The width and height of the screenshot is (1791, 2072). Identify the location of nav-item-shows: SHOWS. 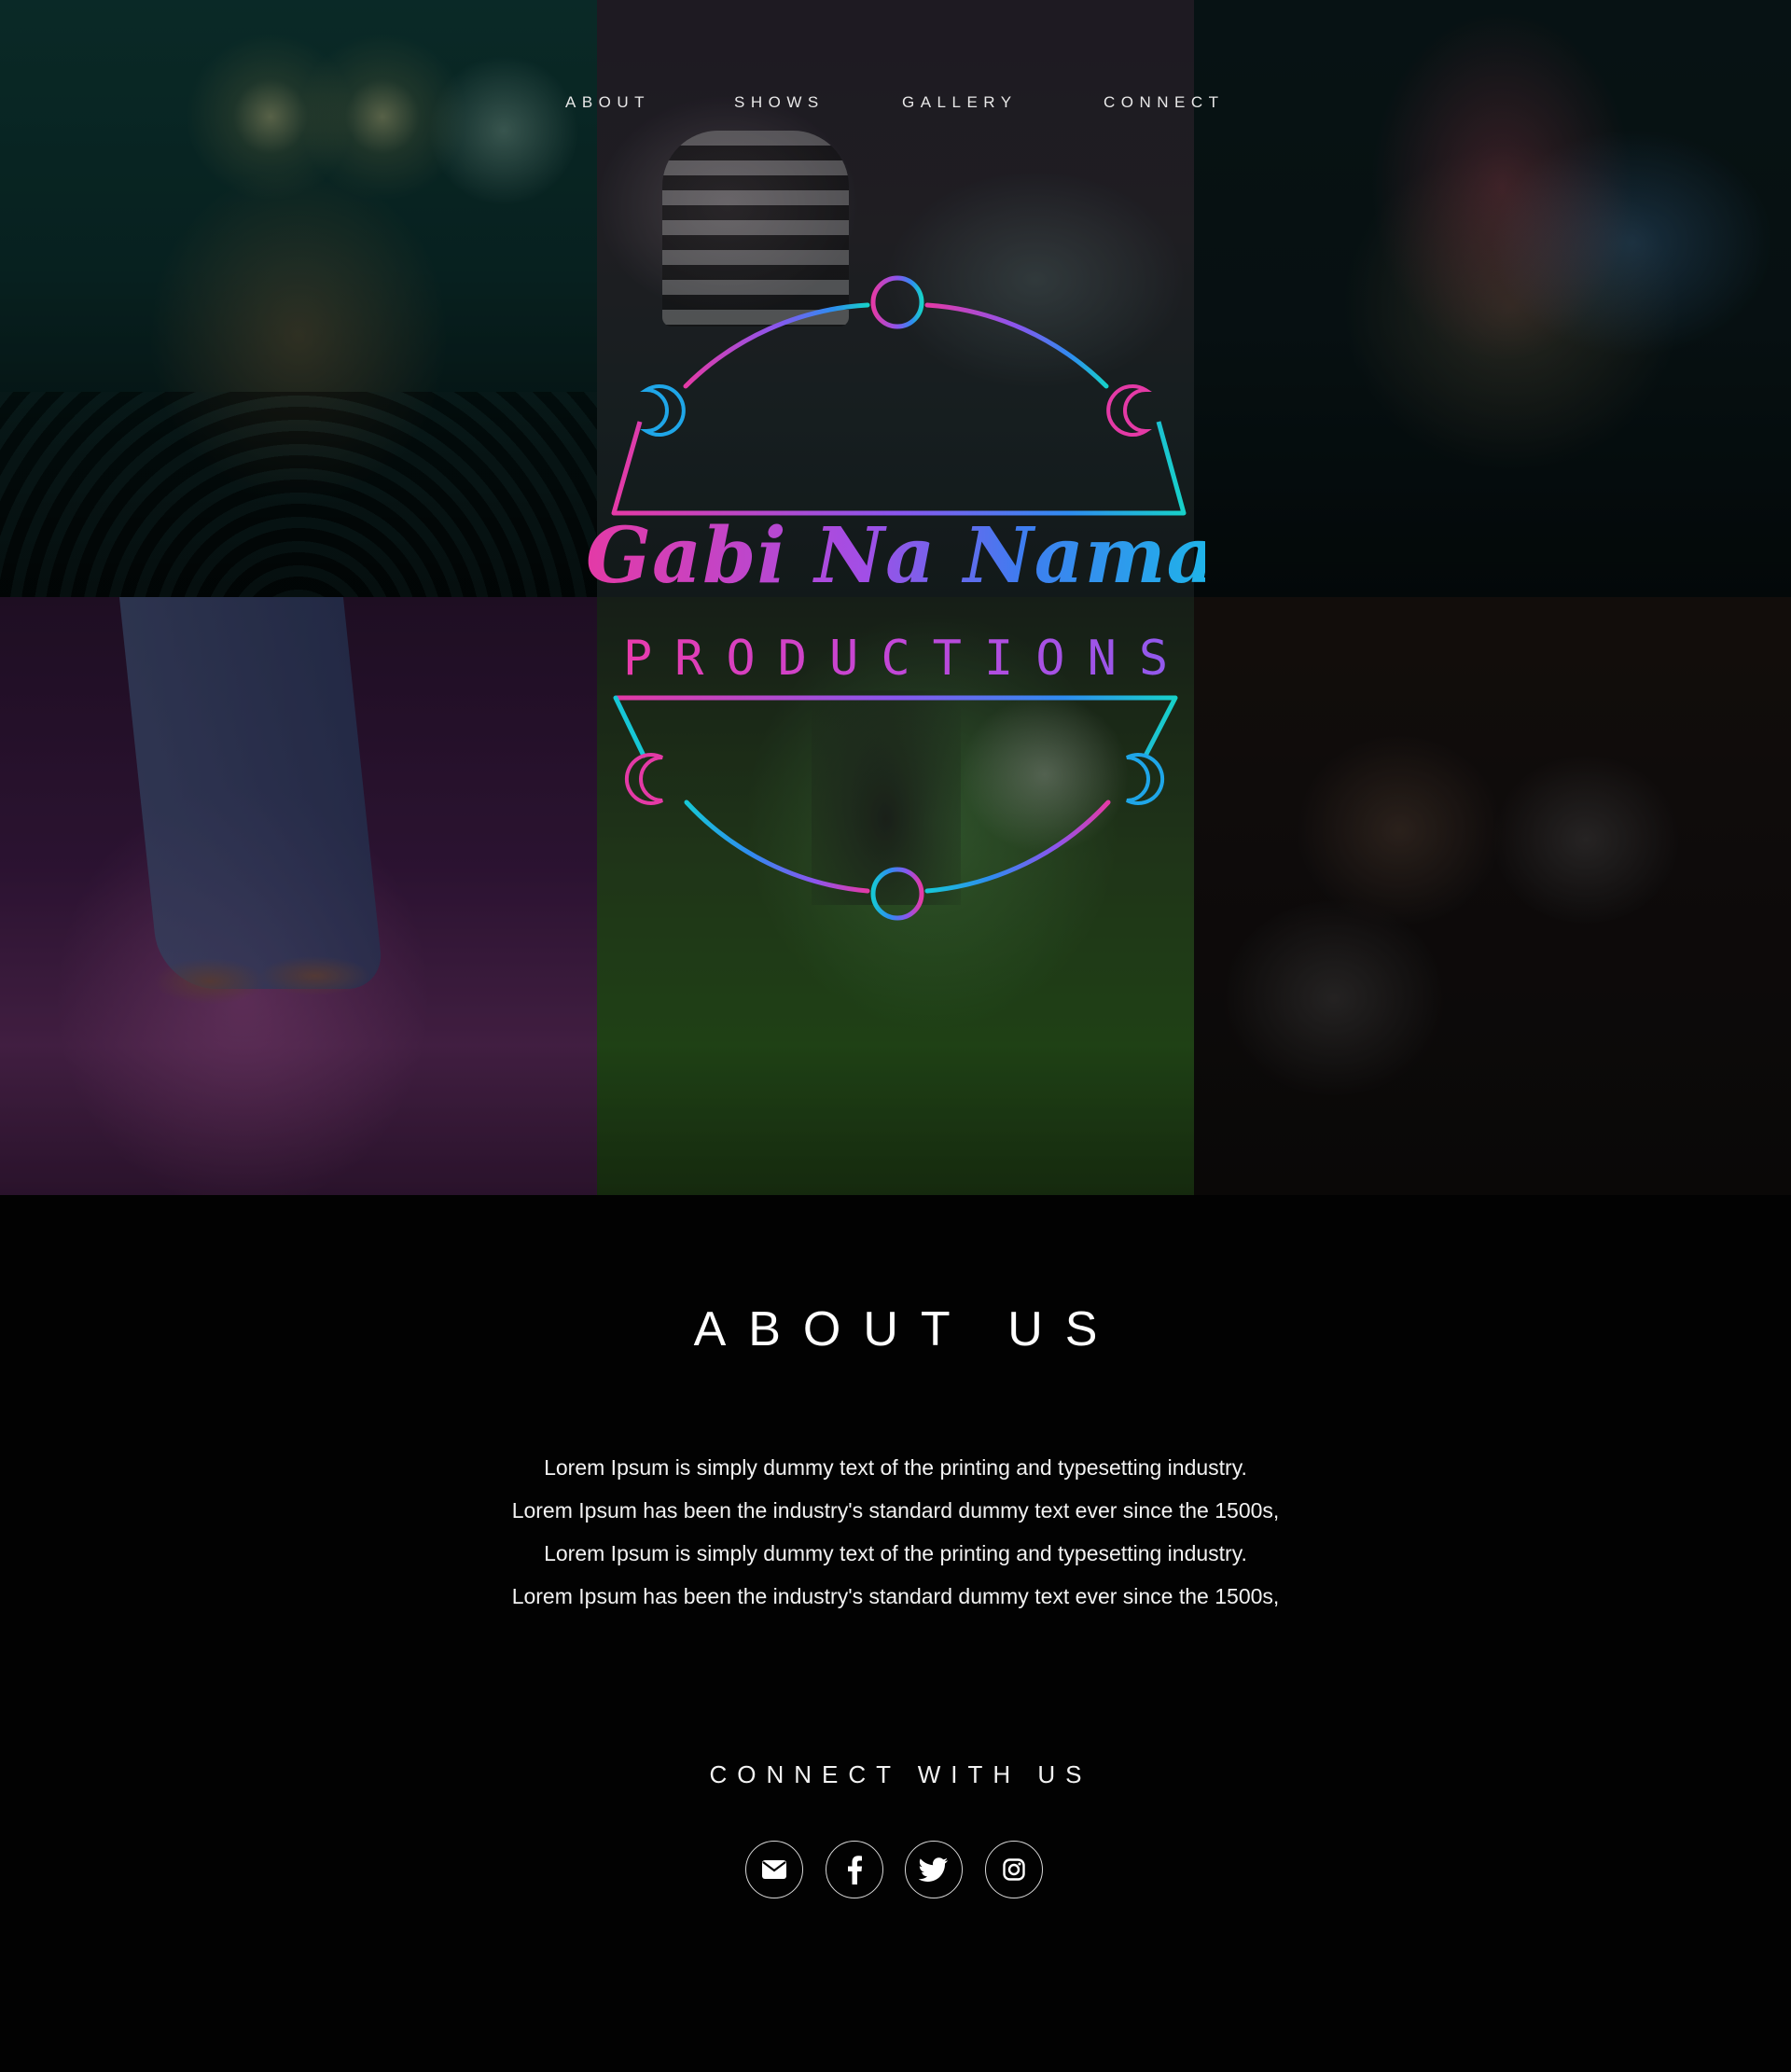
(779, 102).